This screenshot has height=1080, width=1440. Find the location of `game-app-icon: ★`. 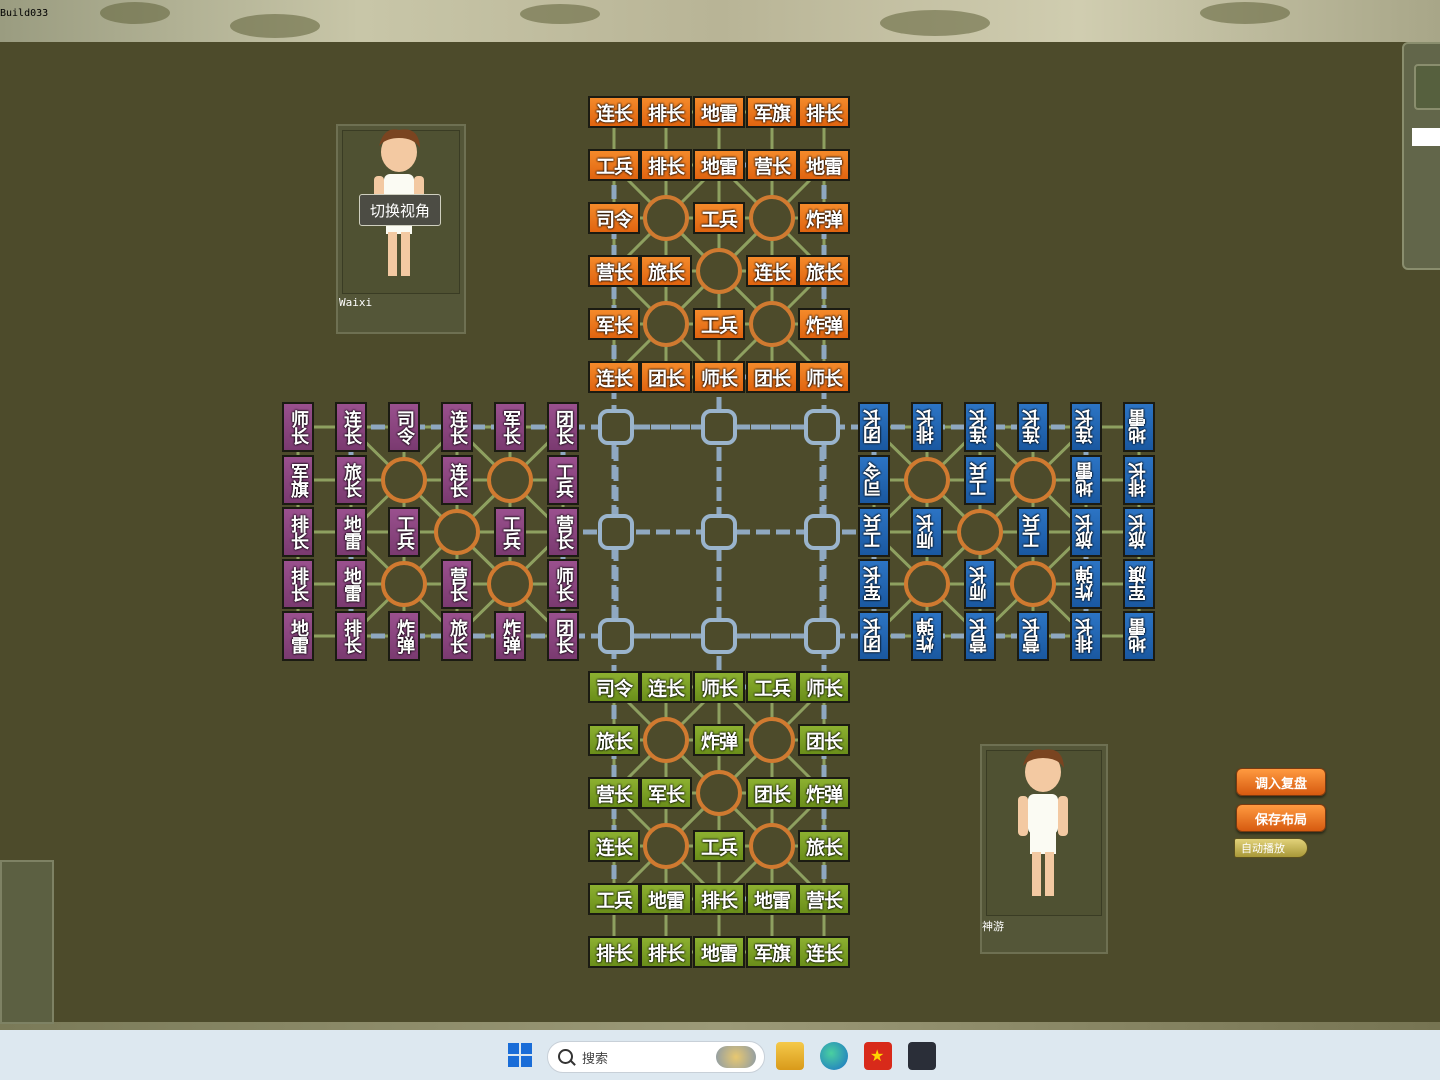

game-app-icon: ★ is located at coordinates (878, 1056).